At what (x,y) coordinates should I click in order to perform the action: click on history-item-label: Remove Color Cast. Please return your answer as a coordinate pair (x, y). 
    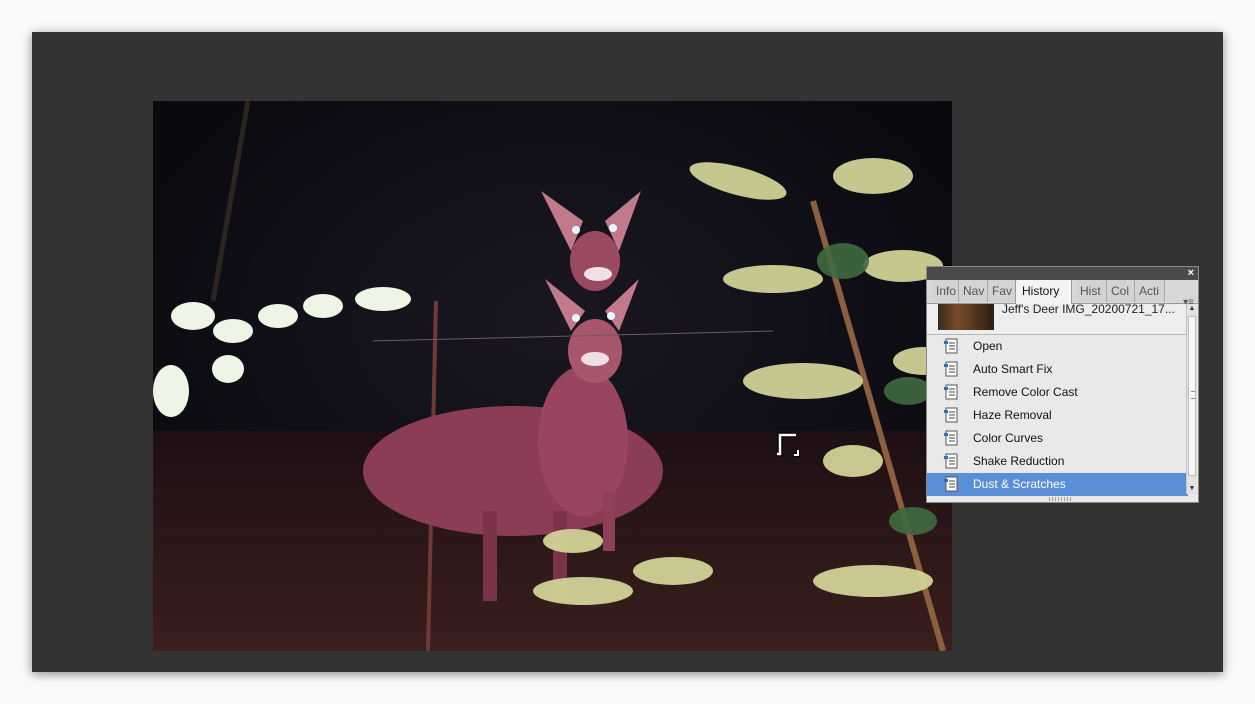
    Looking at the image, I should click on (1025, 392).